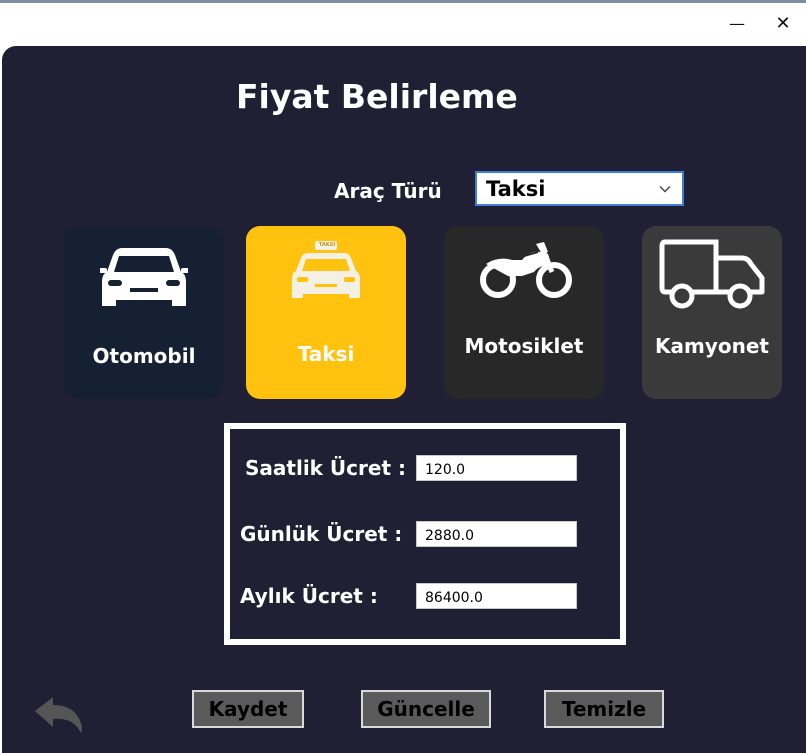 This screenshot has height=753, width=806. Describe the element at coordinates (712, 274) in the screenshot. I see `truck-icon` at that location.